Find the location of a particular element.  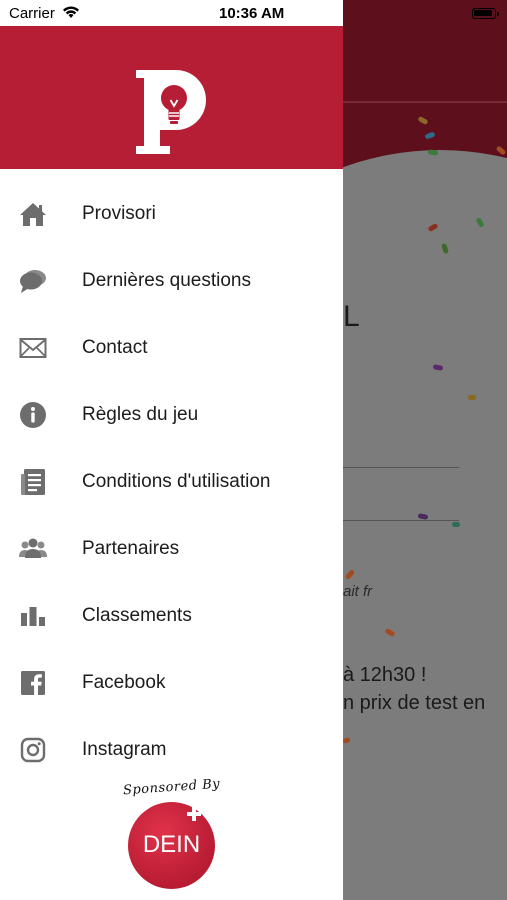

menu-item-label: Provisori is located at coordinates (119, 214).